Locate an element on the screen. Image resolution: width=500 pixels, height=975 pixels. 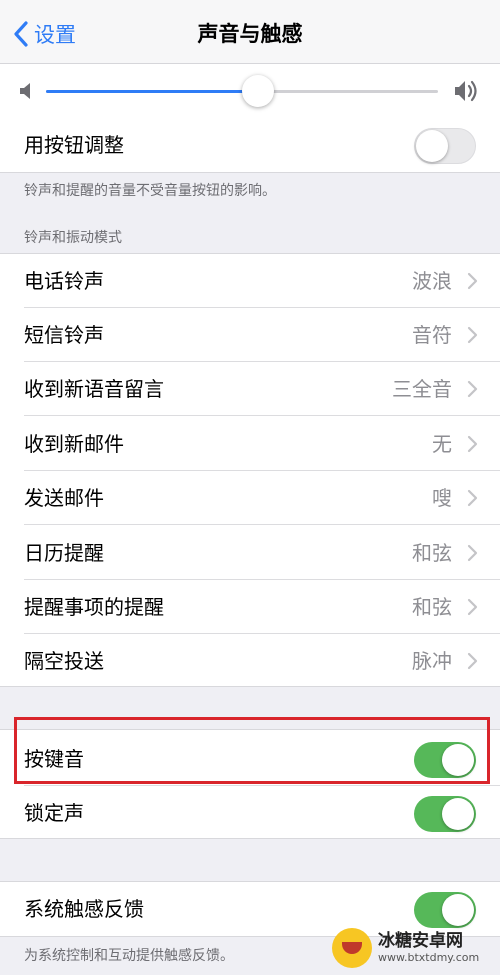
list-item-label: 隔空投送 is located at coordinates (64, 661).